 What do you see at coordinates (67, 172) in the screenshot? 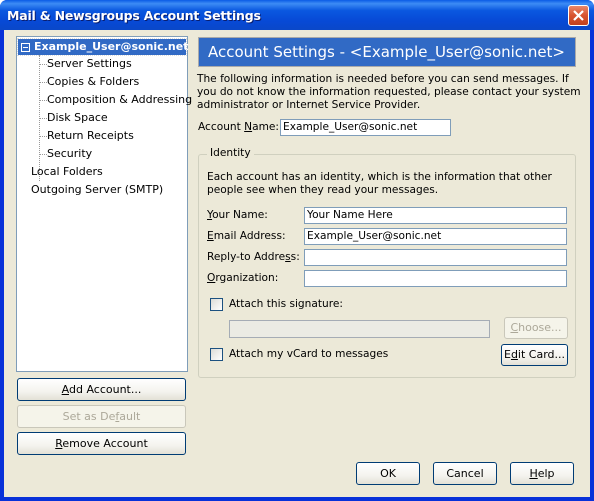
I see `tree-item-local-folders: Local Folders` at bounding box center [67, 172].